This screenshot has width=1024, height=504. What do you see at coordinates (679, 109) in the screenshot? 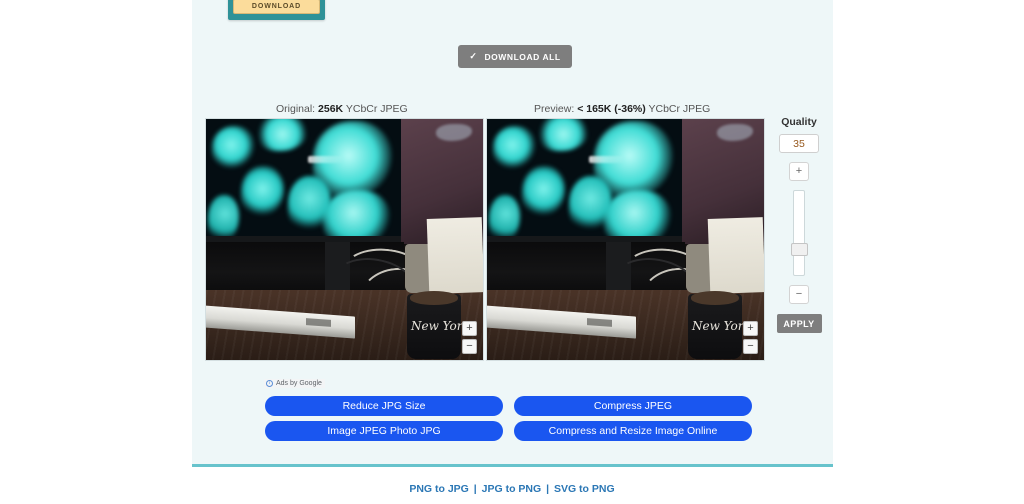
I see `preview-suffix: YCbCr JPEG` at bounding box center [679, 109].